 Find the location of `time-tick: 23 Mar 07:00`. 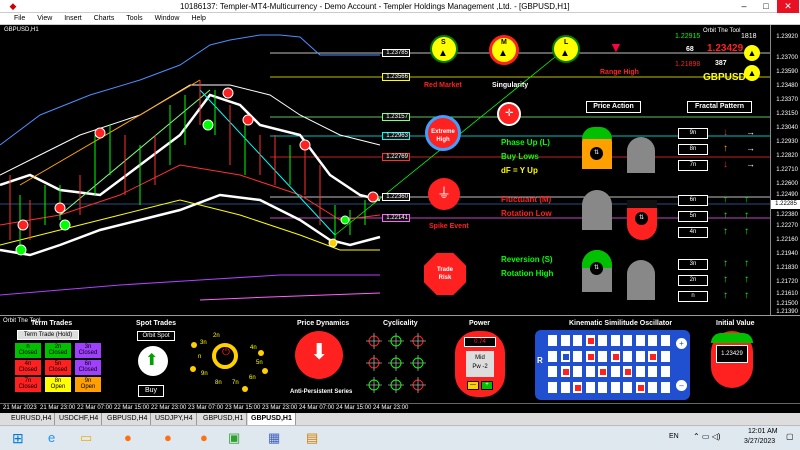

time-tick: 23 Mar 07:00 is located at coordinates (206, 408).